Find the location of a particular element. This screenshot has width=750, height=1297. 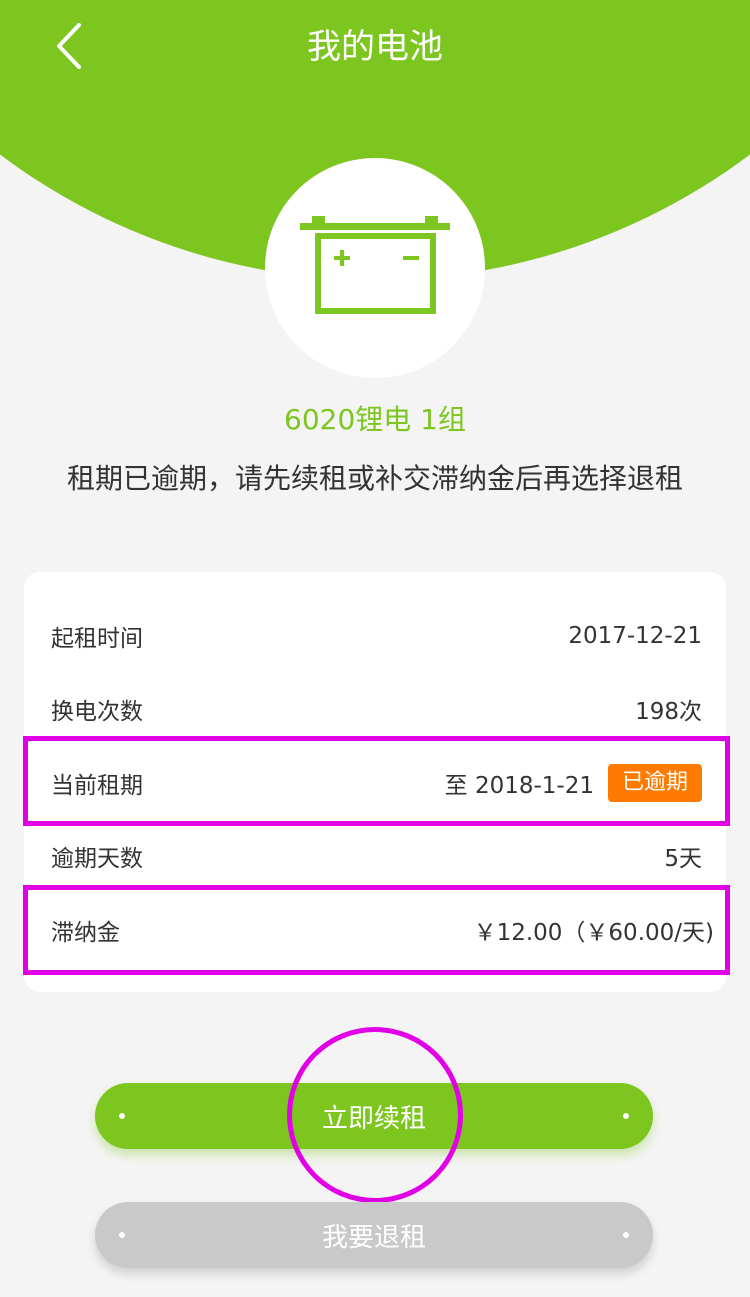

overdue-notice: 租期已逾期，请先续租或补交滞纳金后再选择退租 is located at coordinates (374, 478).